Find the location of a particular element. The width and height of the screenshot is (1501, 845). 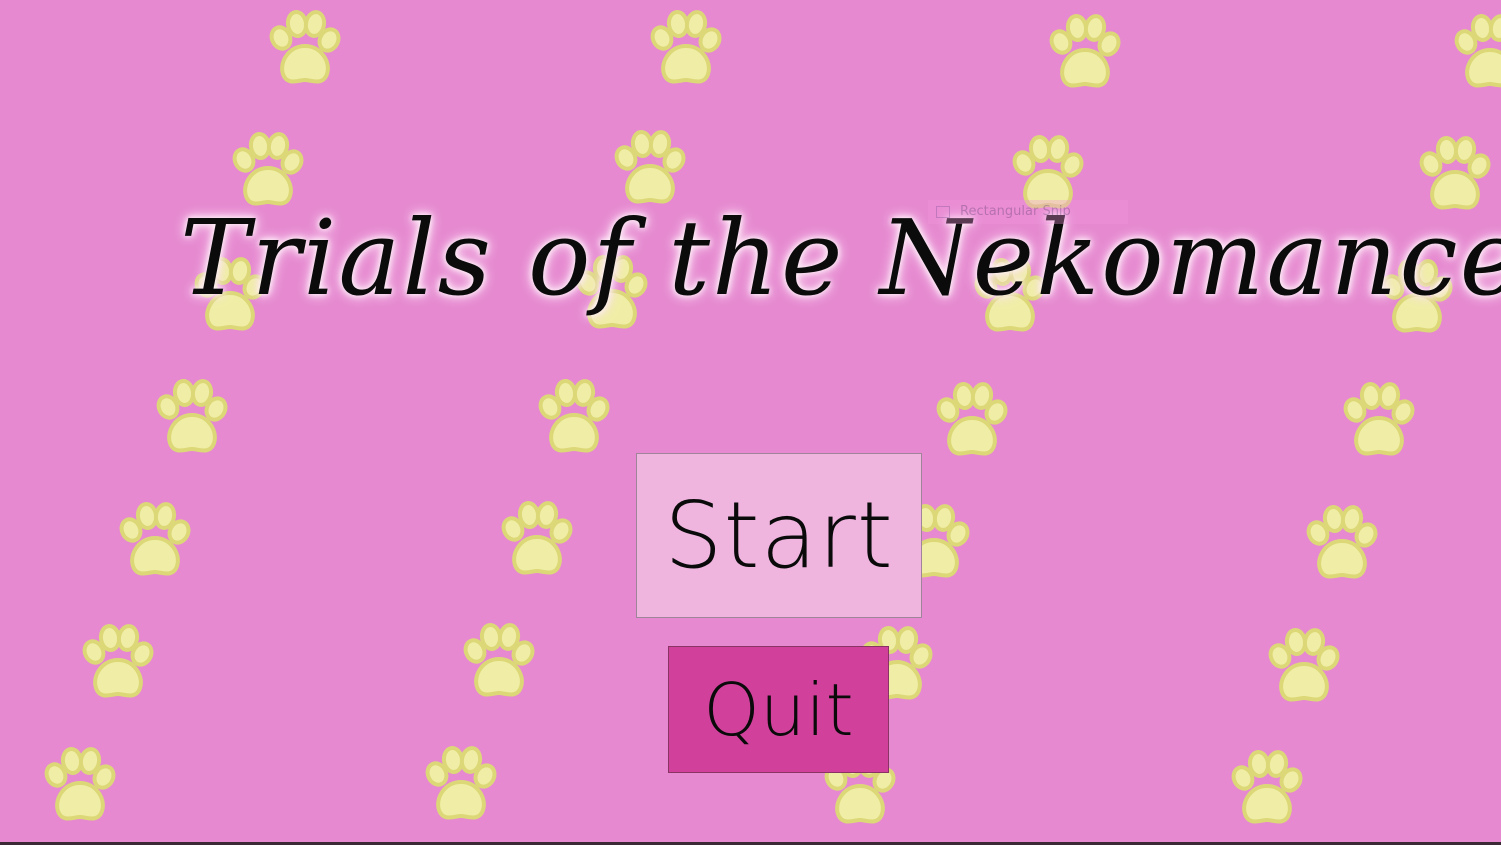

rectangular-snip-tooltip: Rectangular Snip is located at coordinates (1028, 212).